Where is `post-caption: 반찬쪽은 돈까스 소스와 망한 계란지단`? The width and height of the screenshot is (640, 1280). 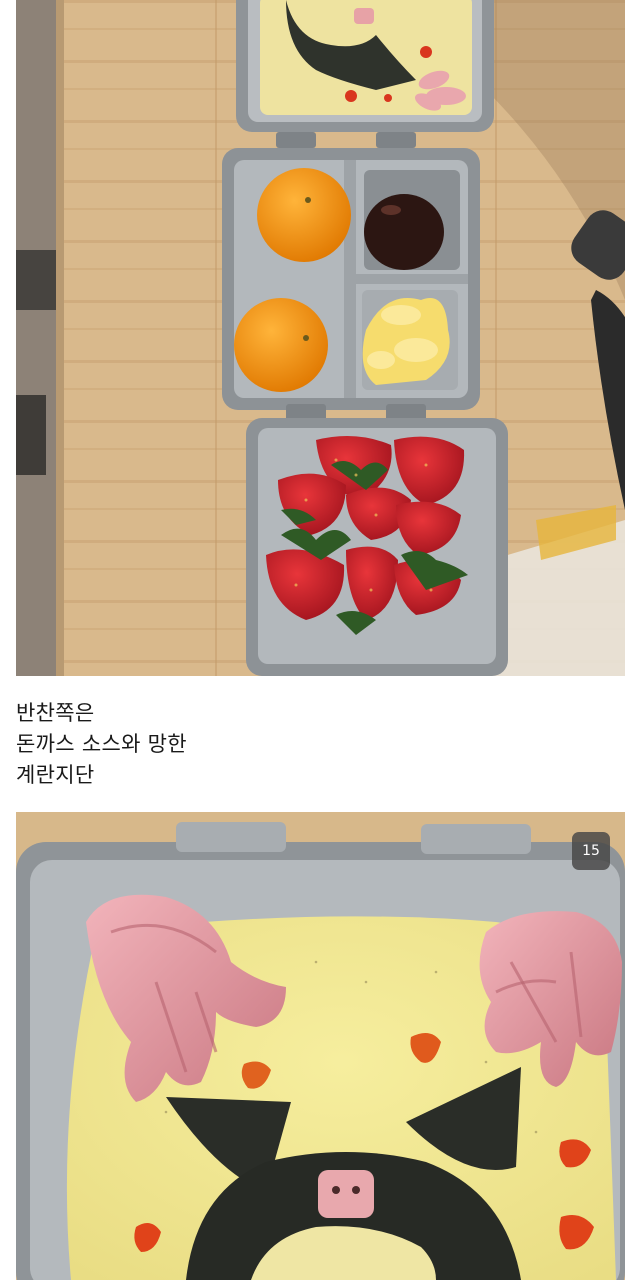 post-caption: 반찬쪽은 돈까스 소스와 망한 계란지단 is located at coordinates (316, 744).